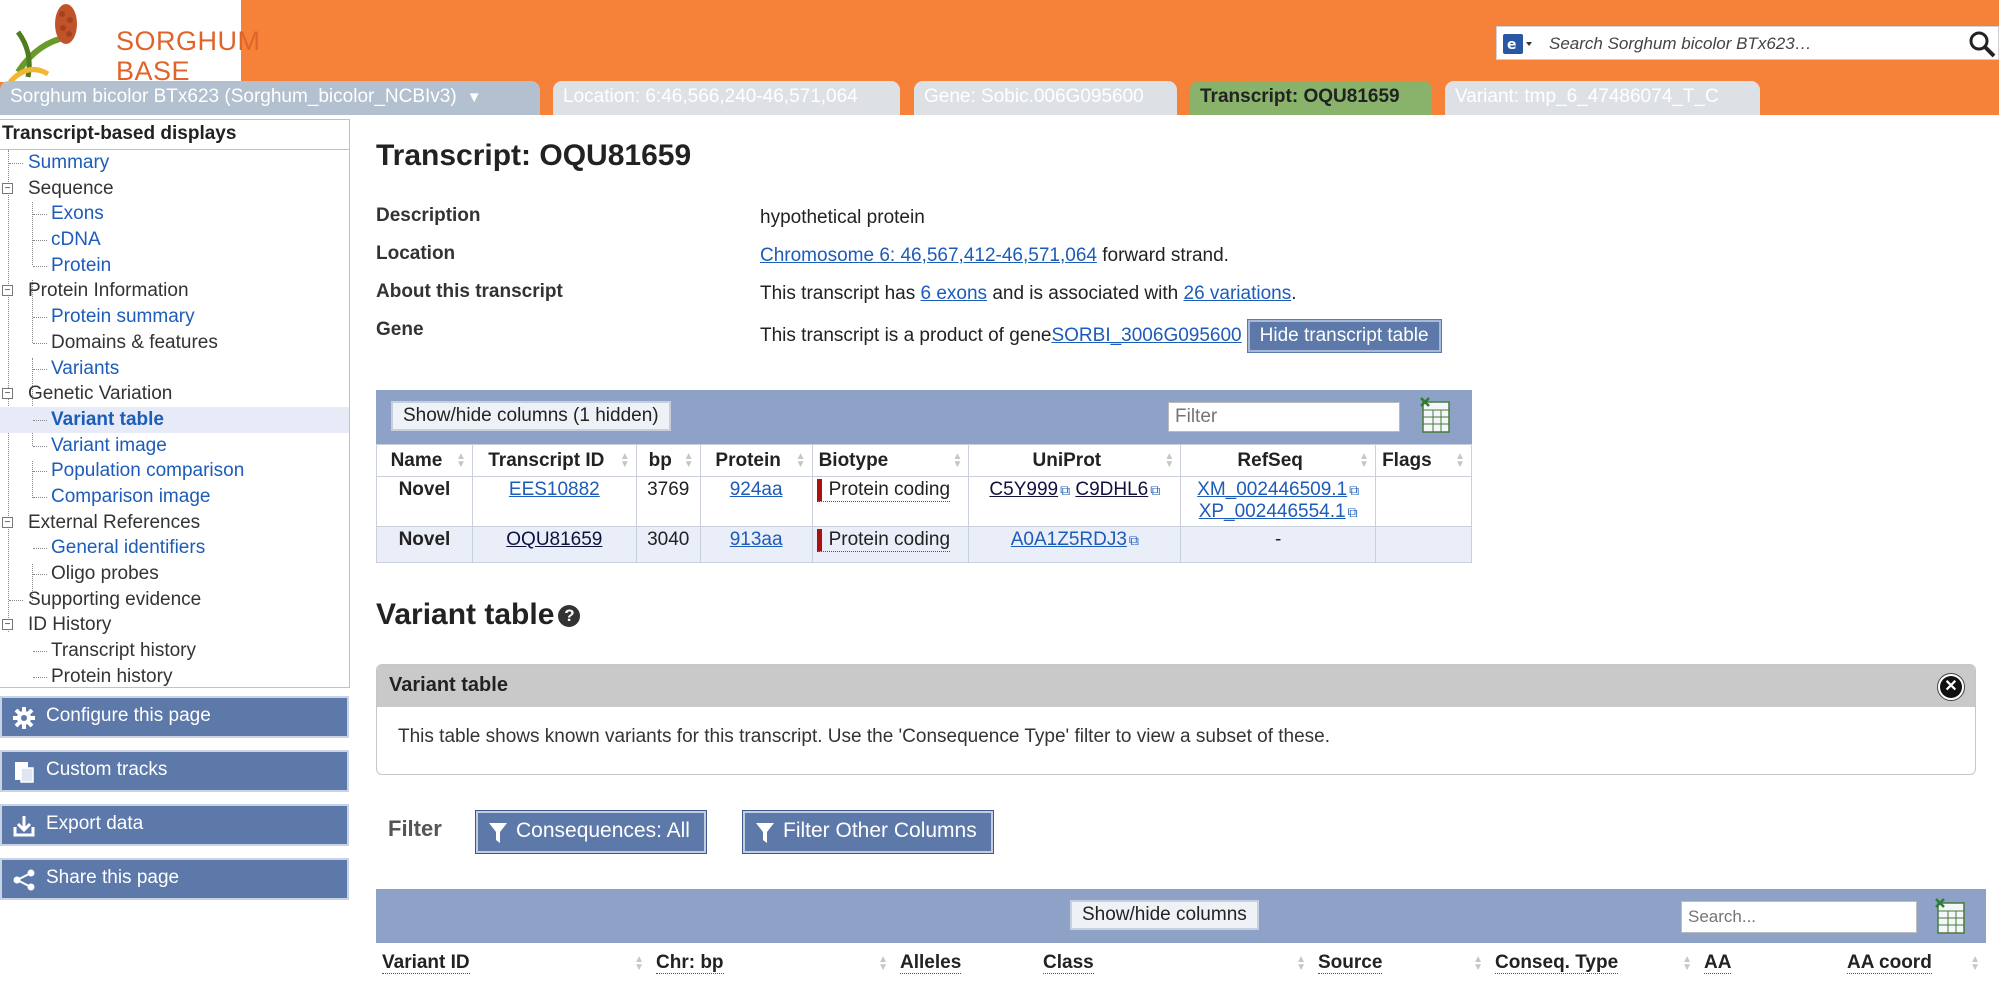  What do you see at coordinates (569, 616) in the screenshot?
I see `help-icon: ?` at bounding box center [569, 616].